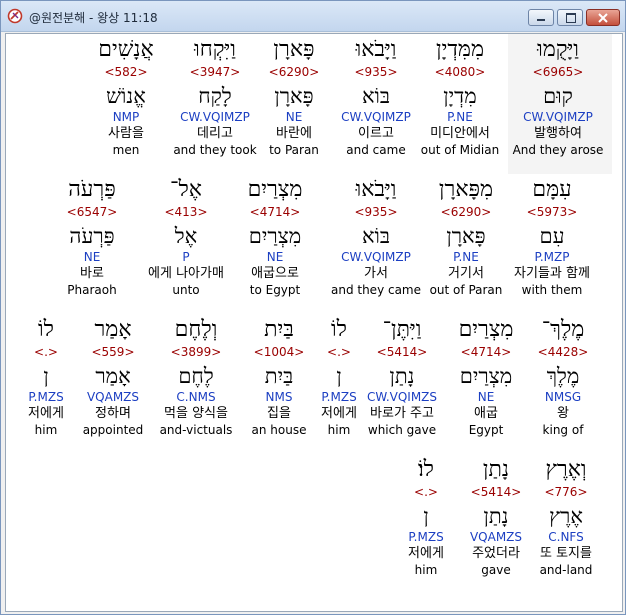 This screenshot has width=626, height=615. What do you see at coordinates (376, 189) in the screenshot?
I see `hebrew-word: וַיָּבֹאוּ` at bounding box center [376, 189].